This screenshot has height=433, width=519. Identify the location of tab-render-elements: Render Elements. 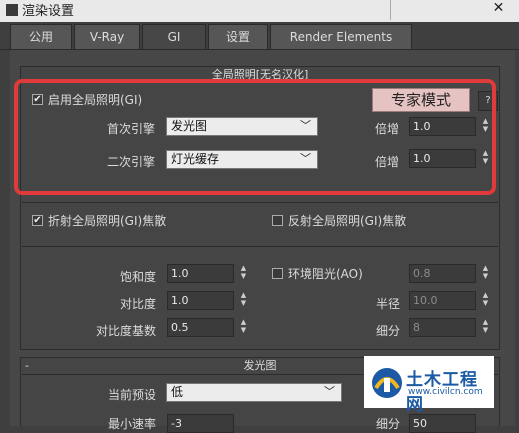
(341, 36).